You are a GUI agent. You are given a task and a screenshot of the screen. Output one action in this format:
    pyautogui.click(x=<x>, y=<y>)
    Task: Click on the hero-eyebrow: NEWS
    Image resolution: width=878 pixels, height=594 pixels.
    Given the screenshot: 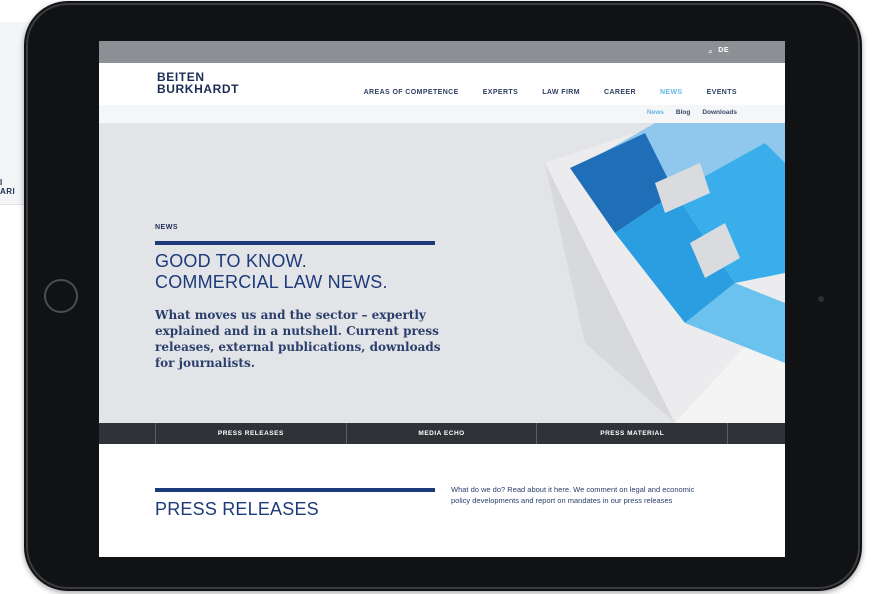 What is the action you would take?
    pyautogui.click(x=166, y=227)
    